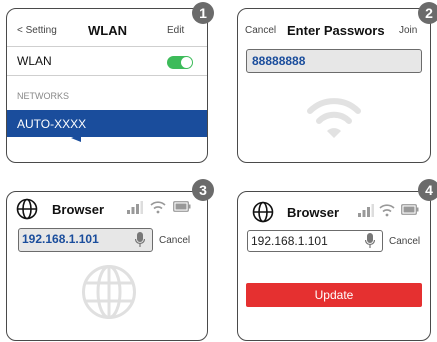 This screenshot has height=342, width=437. I want to click on join-button: Join, so click(408, 30).